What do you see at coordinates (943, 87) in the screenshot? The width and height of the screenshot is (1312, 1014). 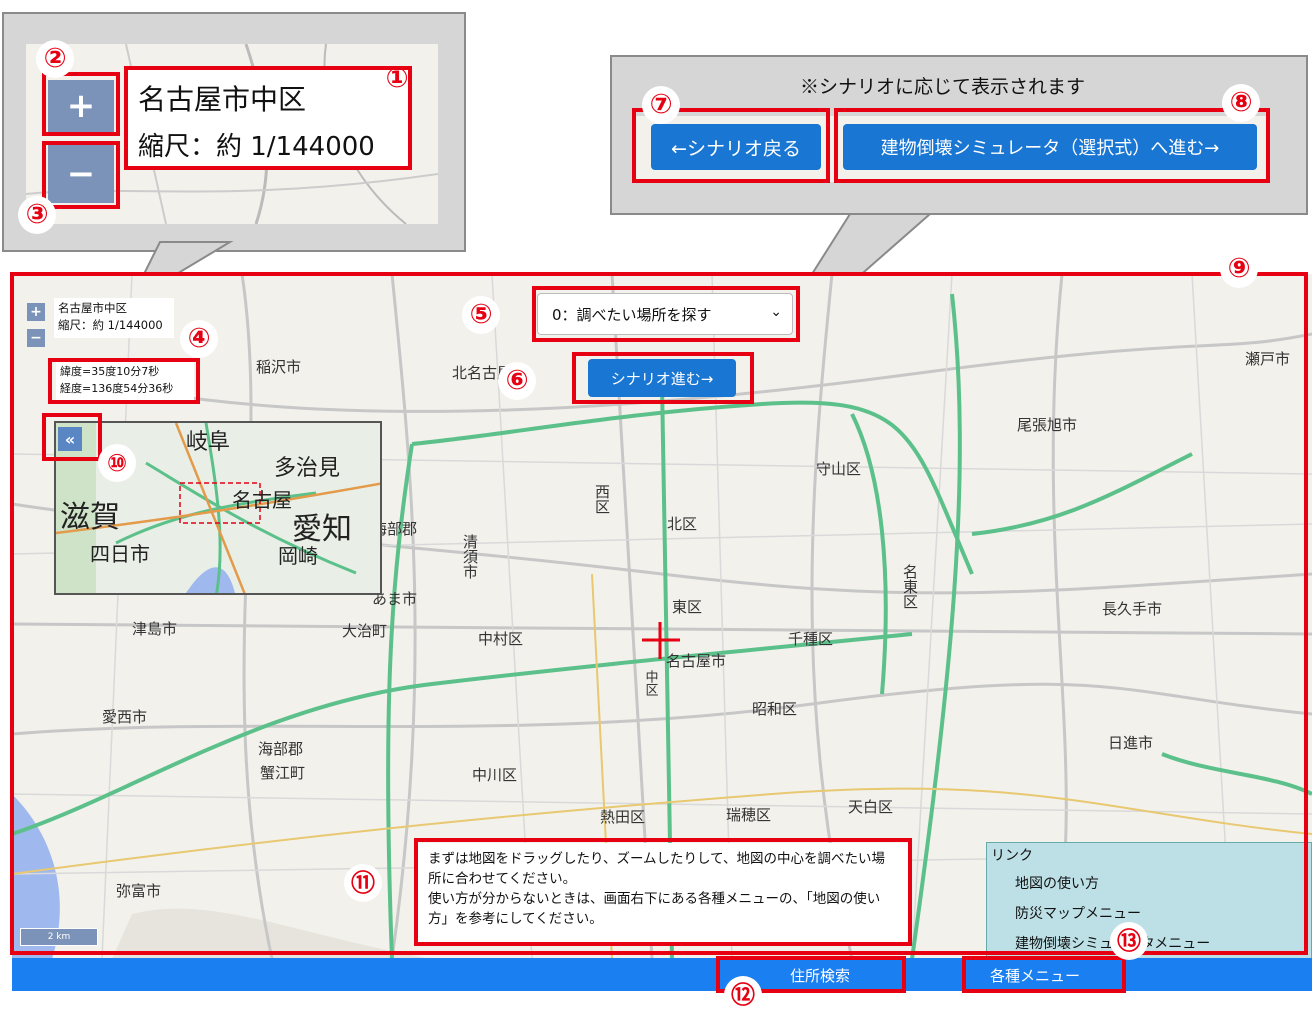 I see `scenario-note: ※シナリオに応じて表示されます` at bounding box center [943, 87].